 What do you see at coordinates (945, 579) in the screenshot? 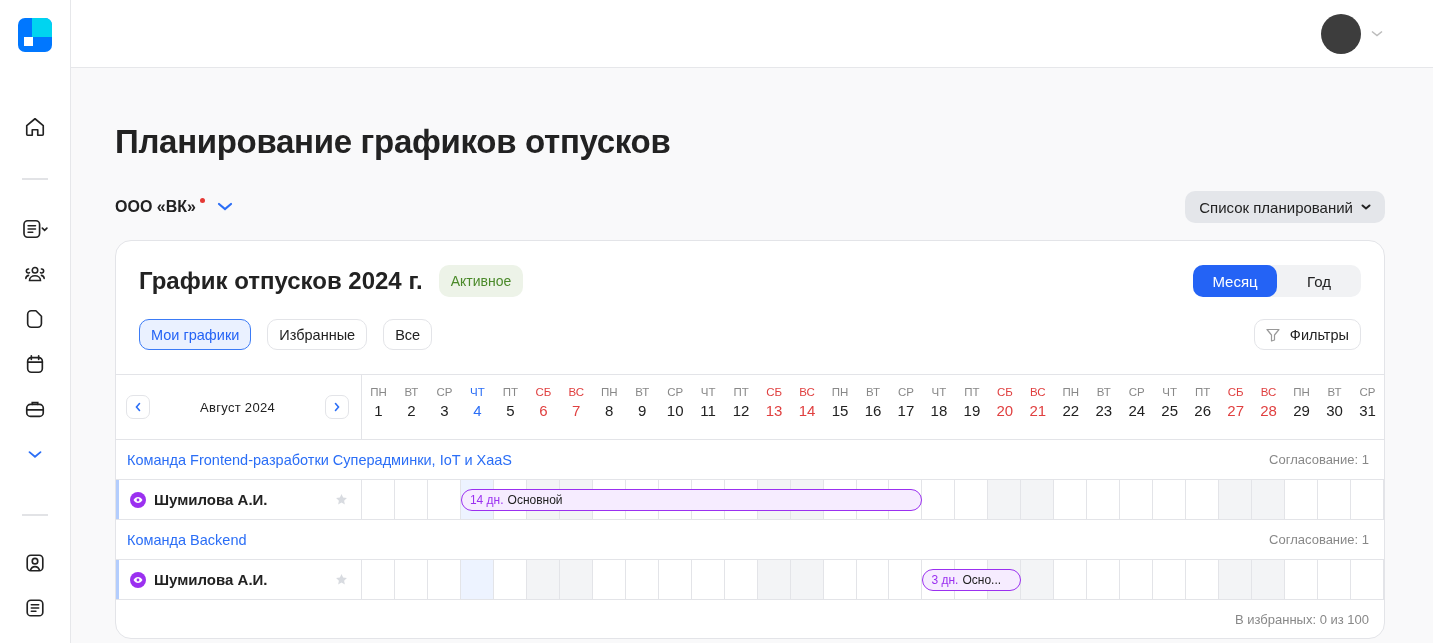
I see `vacation-duration: 3 дн.` at bounding box center [945, 579].